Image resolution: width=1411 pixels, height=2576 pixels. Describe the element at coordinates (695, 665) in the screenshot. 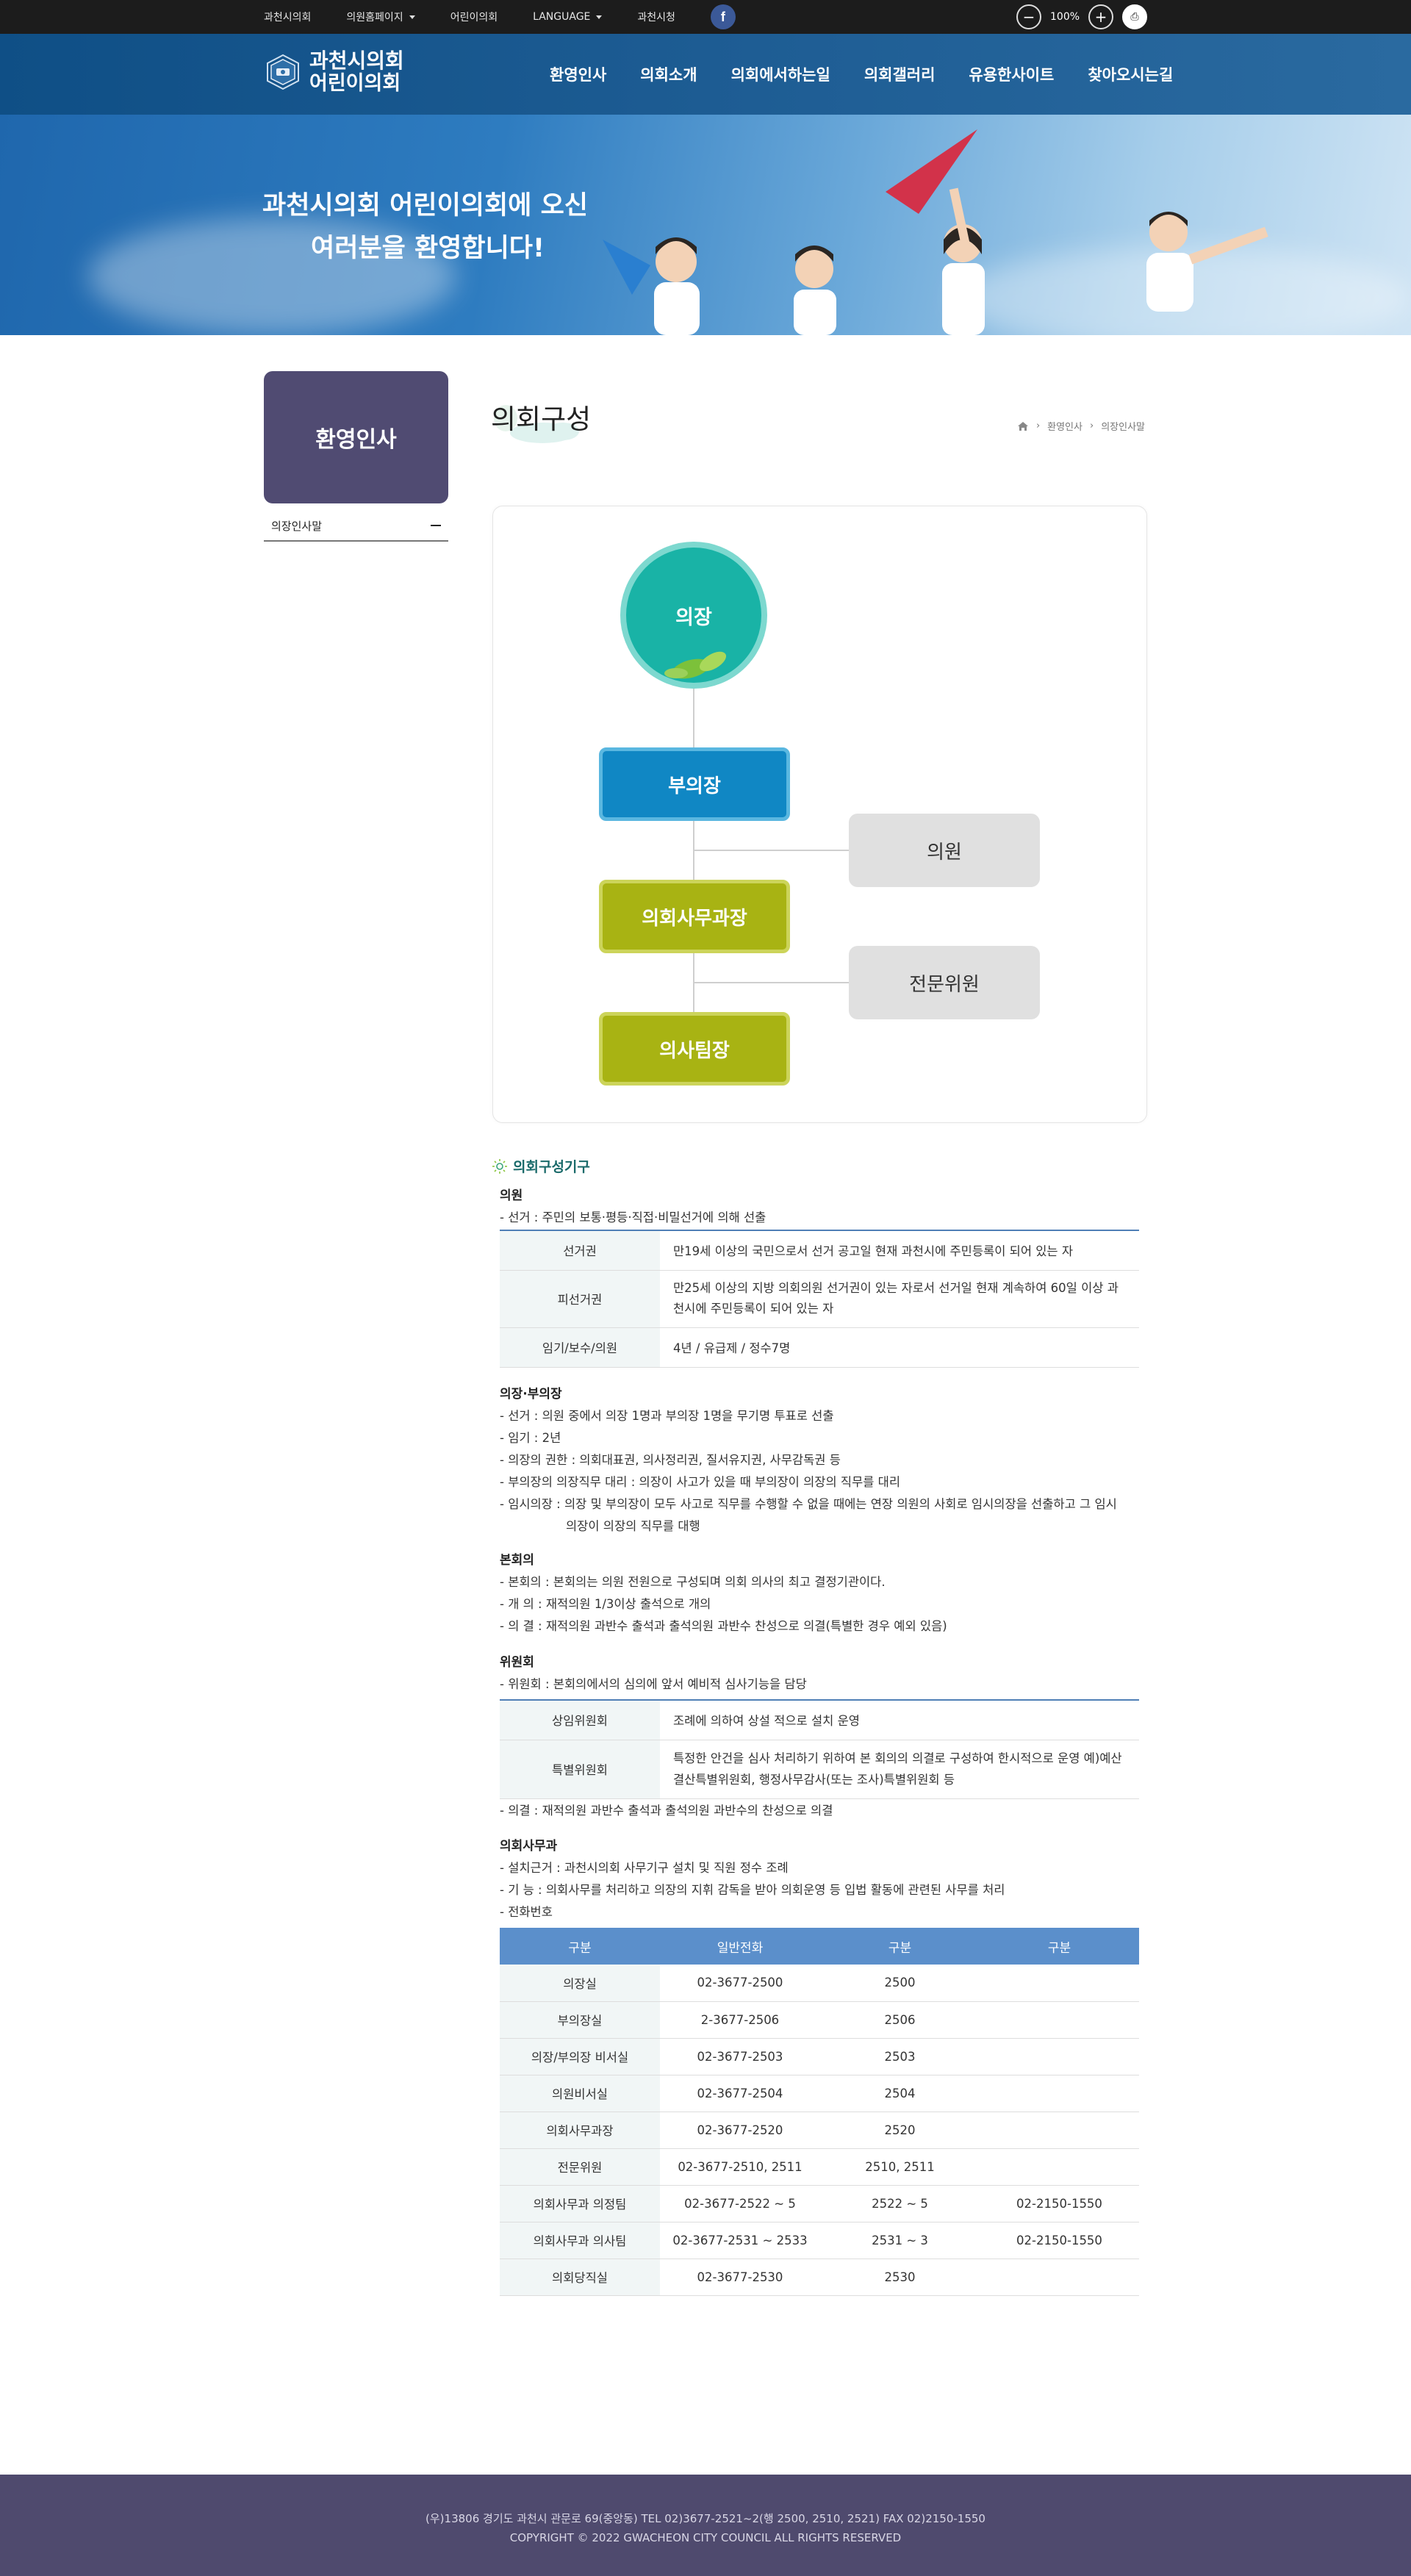

I see `leaf-icon` at that location.